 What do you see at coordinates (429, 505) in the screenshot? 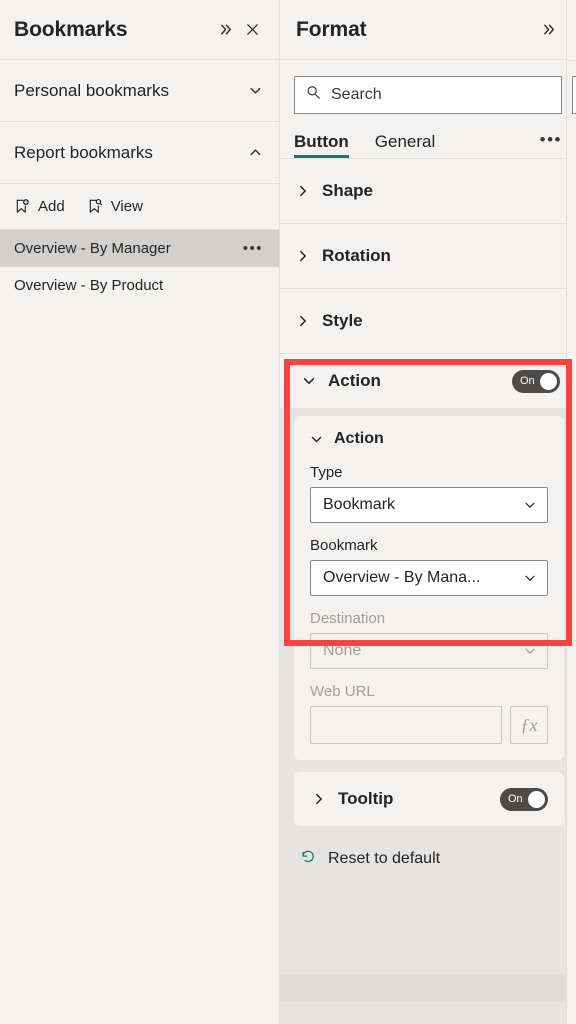
I see `type-dropdown: Bookmark` at bounding box center [429, 505].